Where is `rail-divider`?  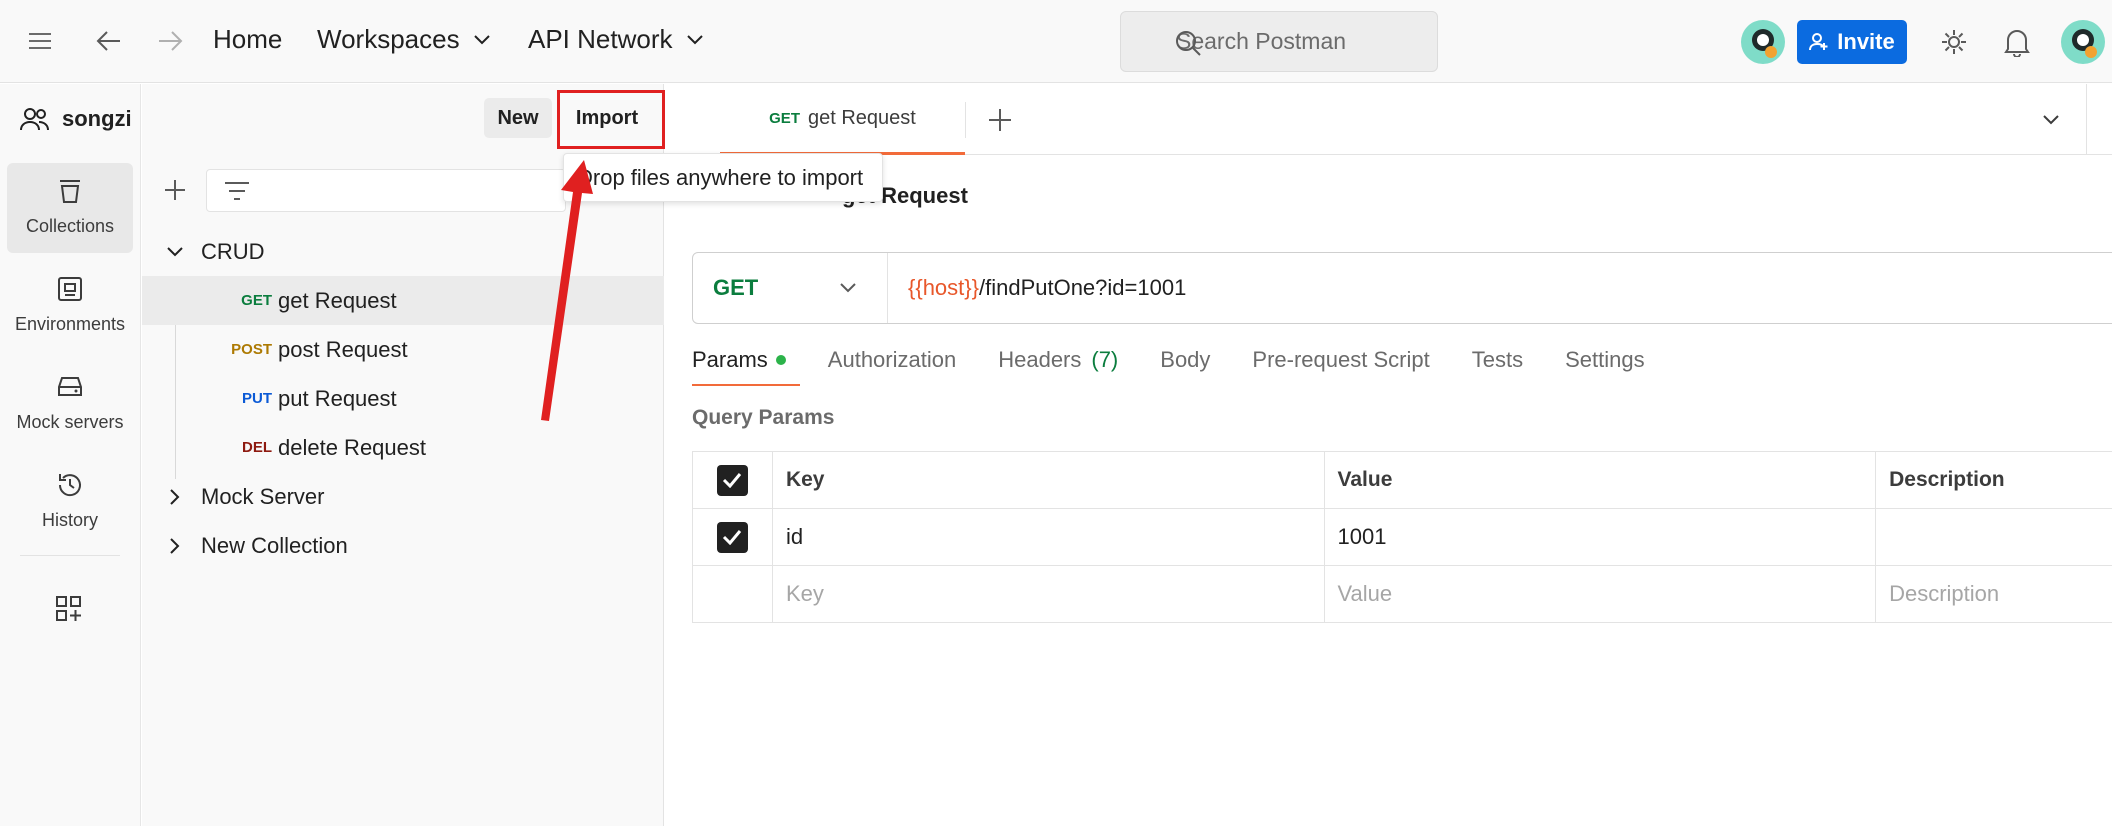
rail-divider is located at coordinates (70, 555).